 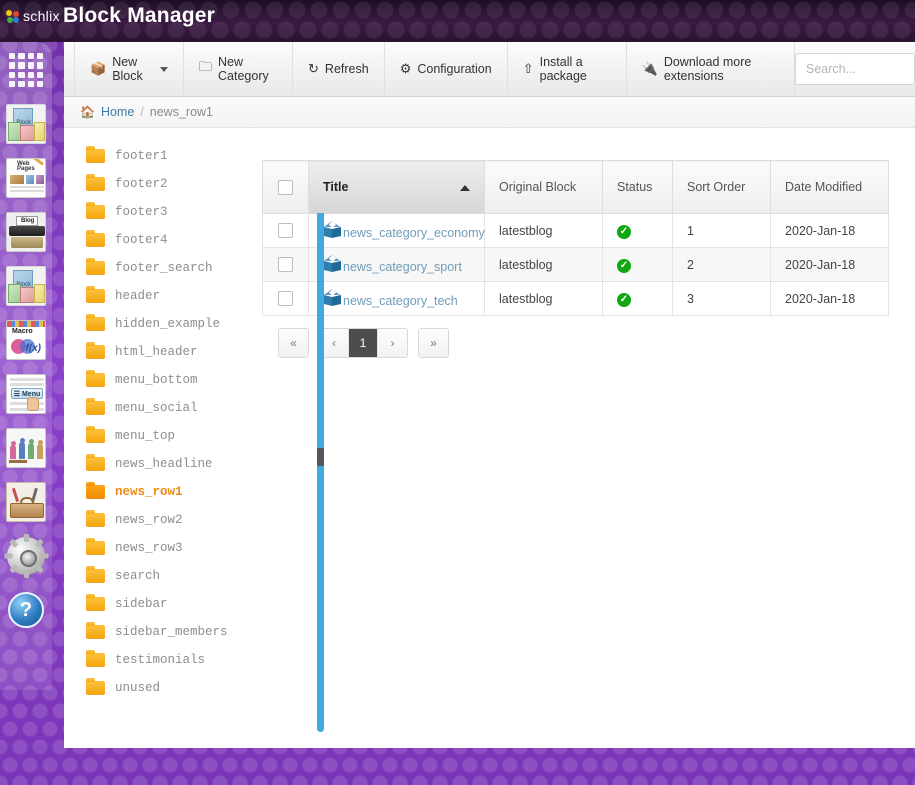 I want to click on rail-item-help: ?, so click(x=26, y=610).